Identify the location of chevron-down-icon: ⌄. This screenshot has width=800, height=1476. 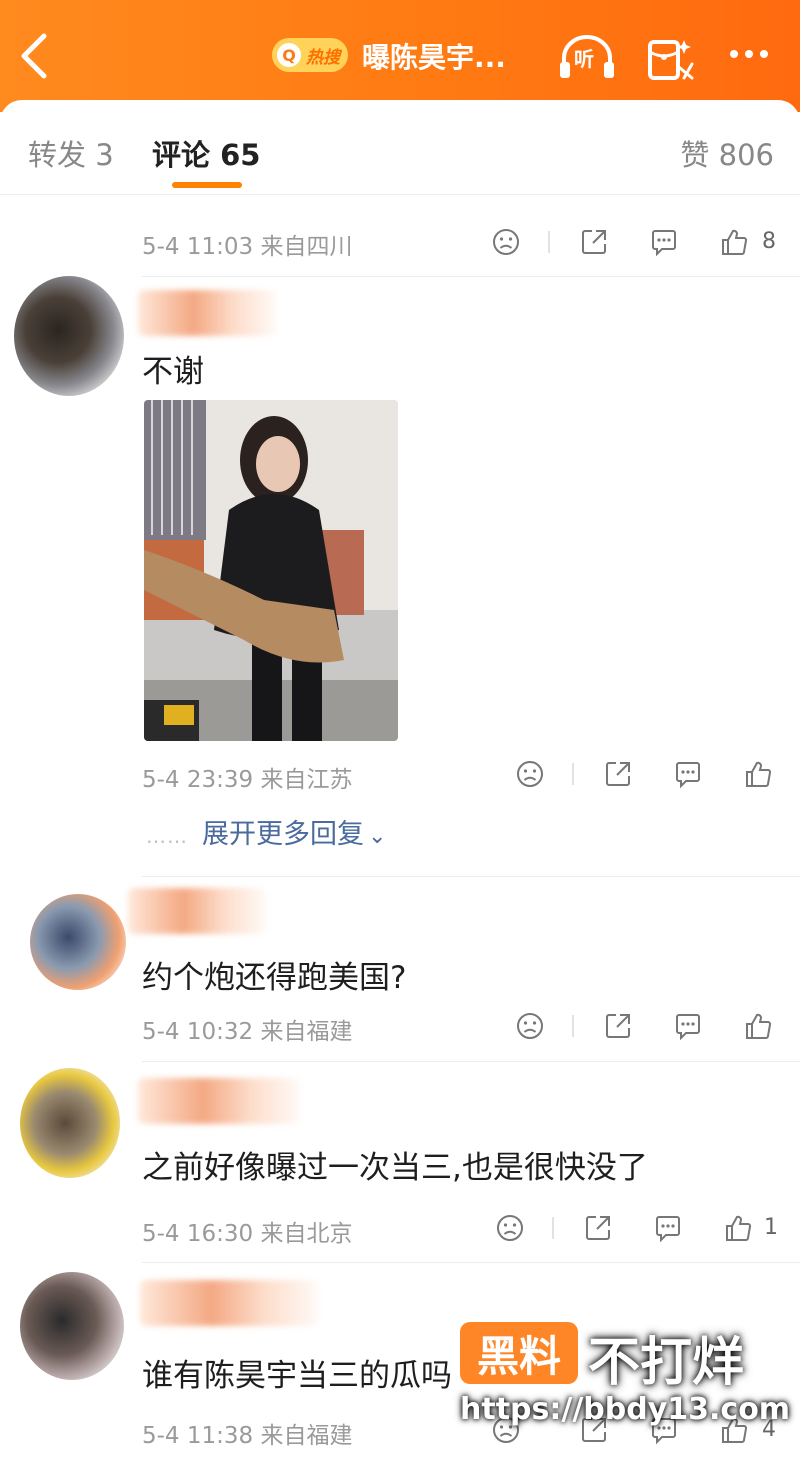
(377, 836).